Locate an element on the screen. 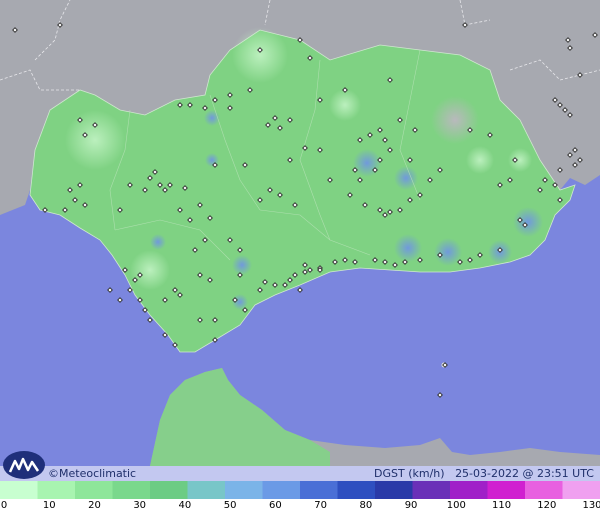 Image resolution: width=600 pixels, height=517 pixels. scale-tick-label: 80 is located at coordinates (366, 505).